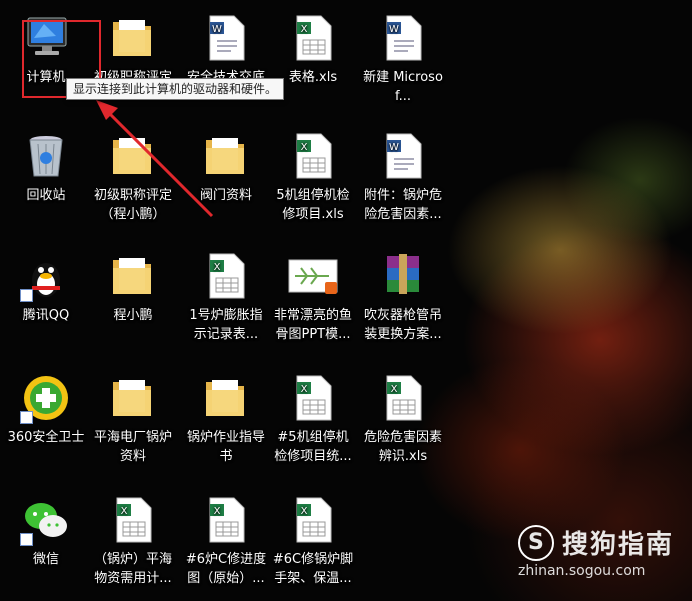  I want to click on desktop-icon-excel: X 5机组停机检修项目.xls, so click(313, 177).